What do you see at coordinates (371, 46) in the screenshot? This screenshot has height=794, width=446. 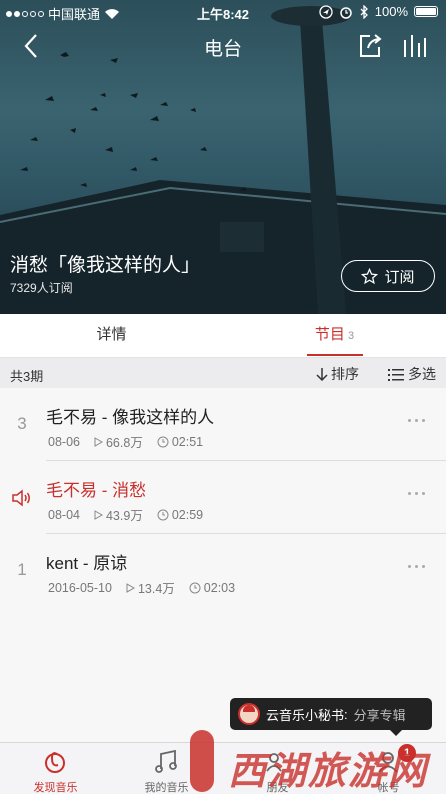 I see `share-icon` at bounding box center [371, 46].